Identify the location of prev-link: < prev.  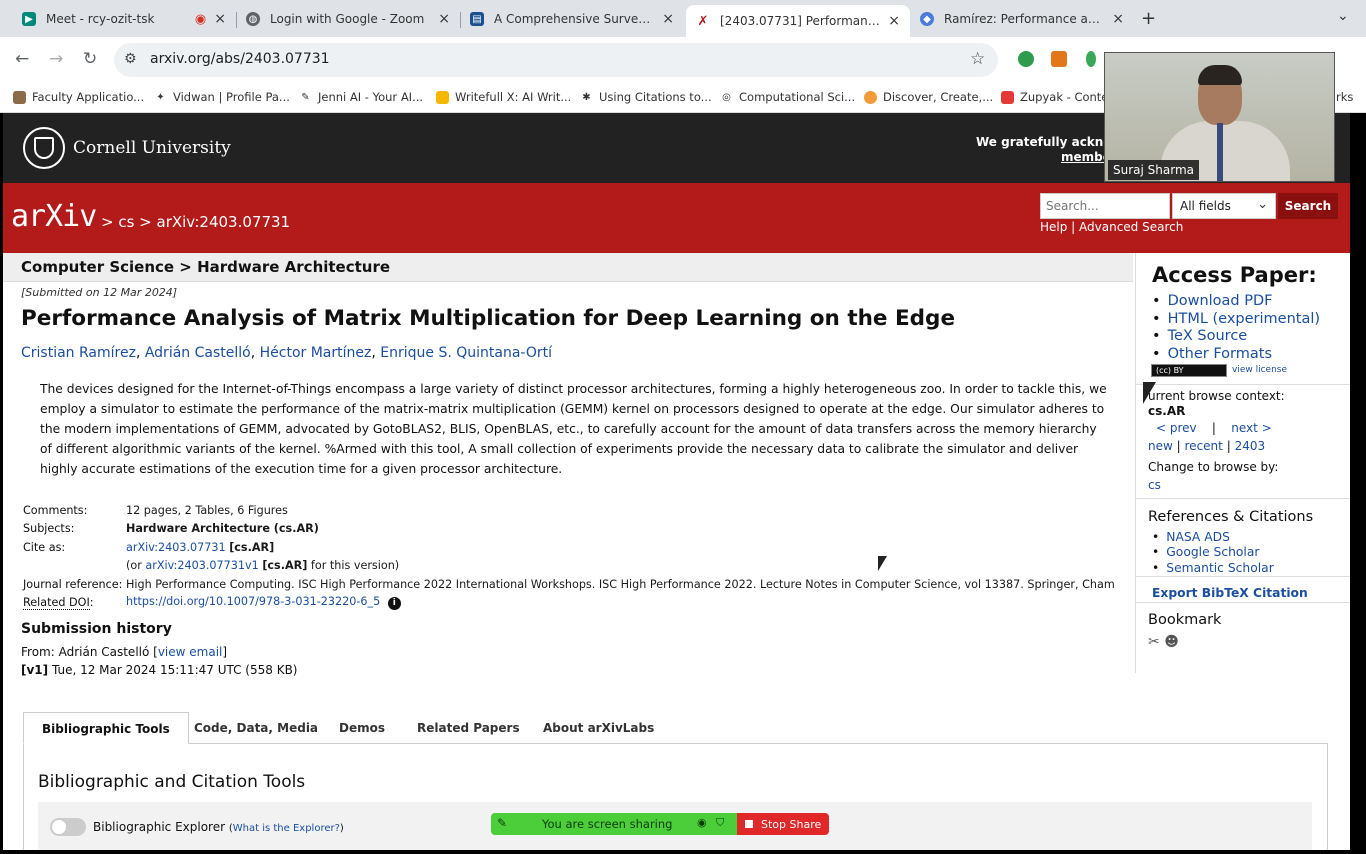
(1176, 428).